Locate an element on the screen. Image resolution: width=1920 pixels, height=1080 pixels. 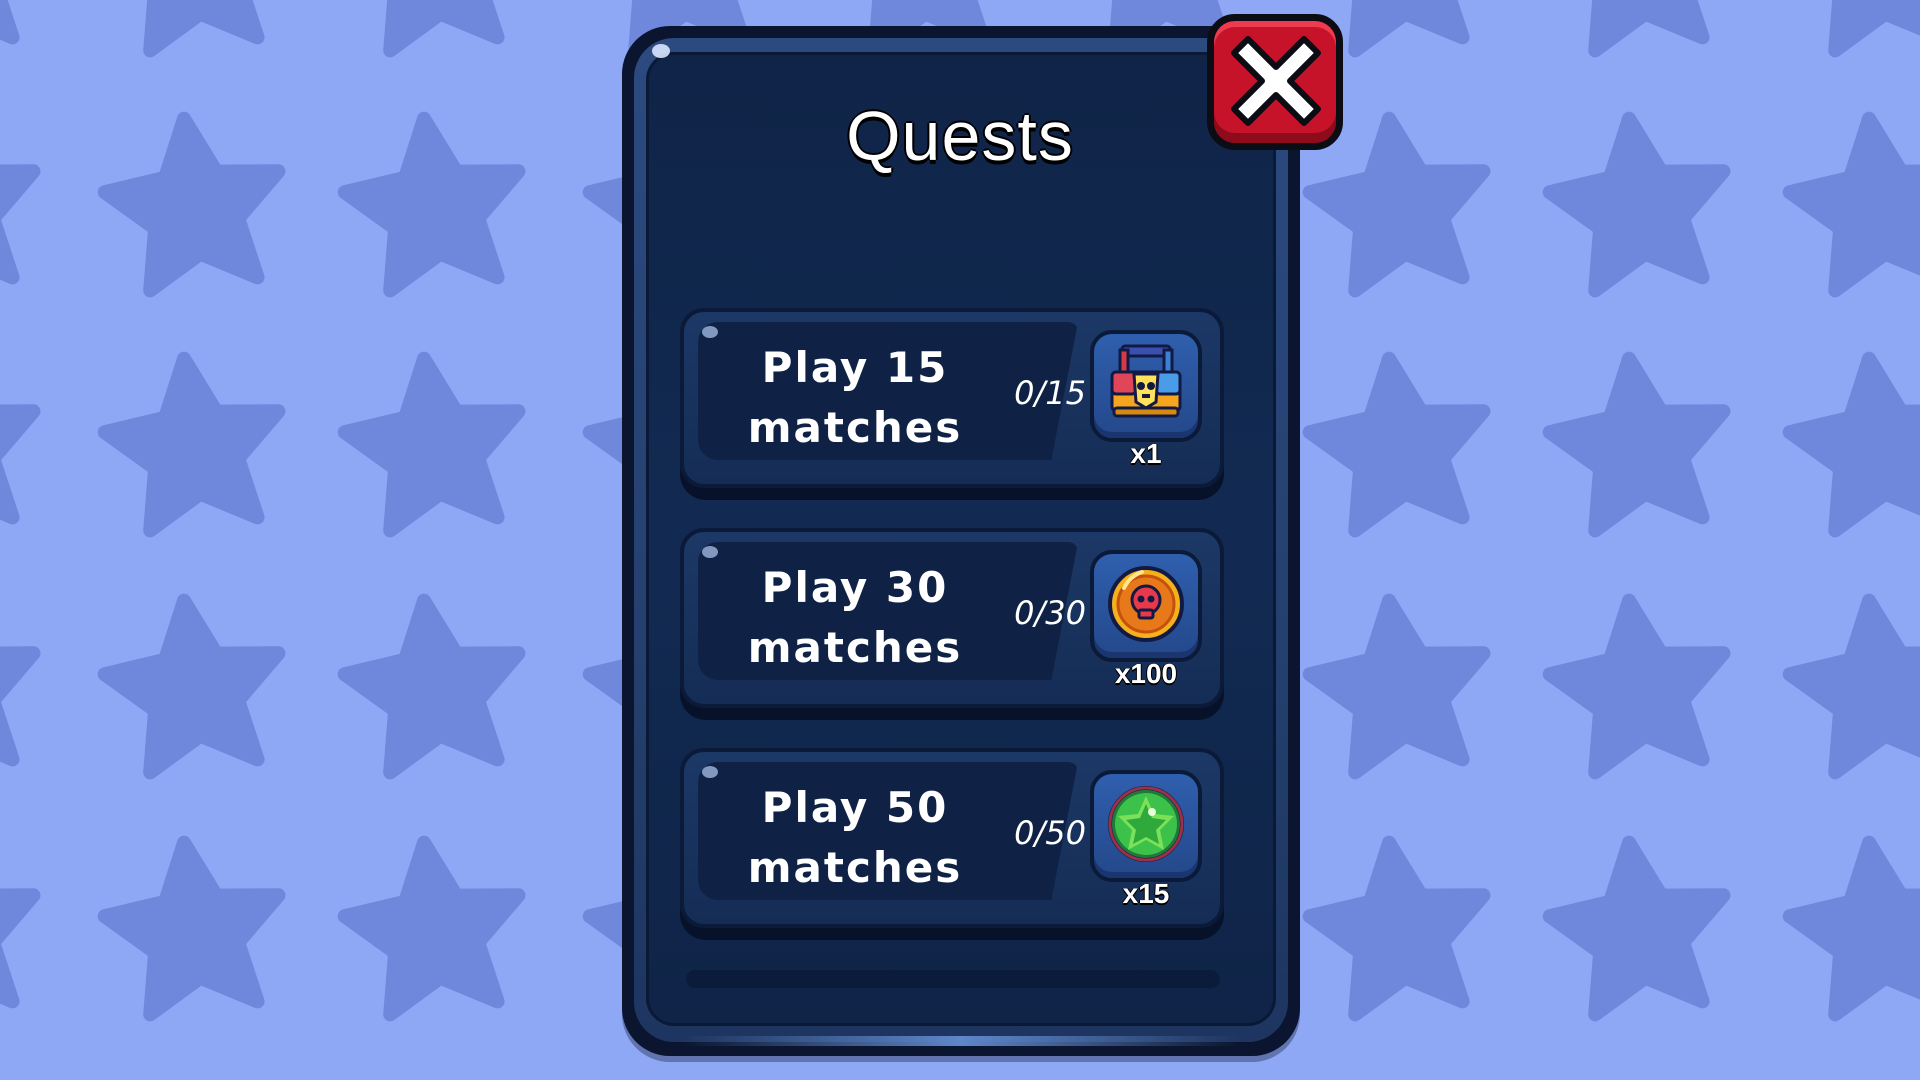
quest-row: Play 30 matches 0/30 x100 is located at coordinates (952, 624).